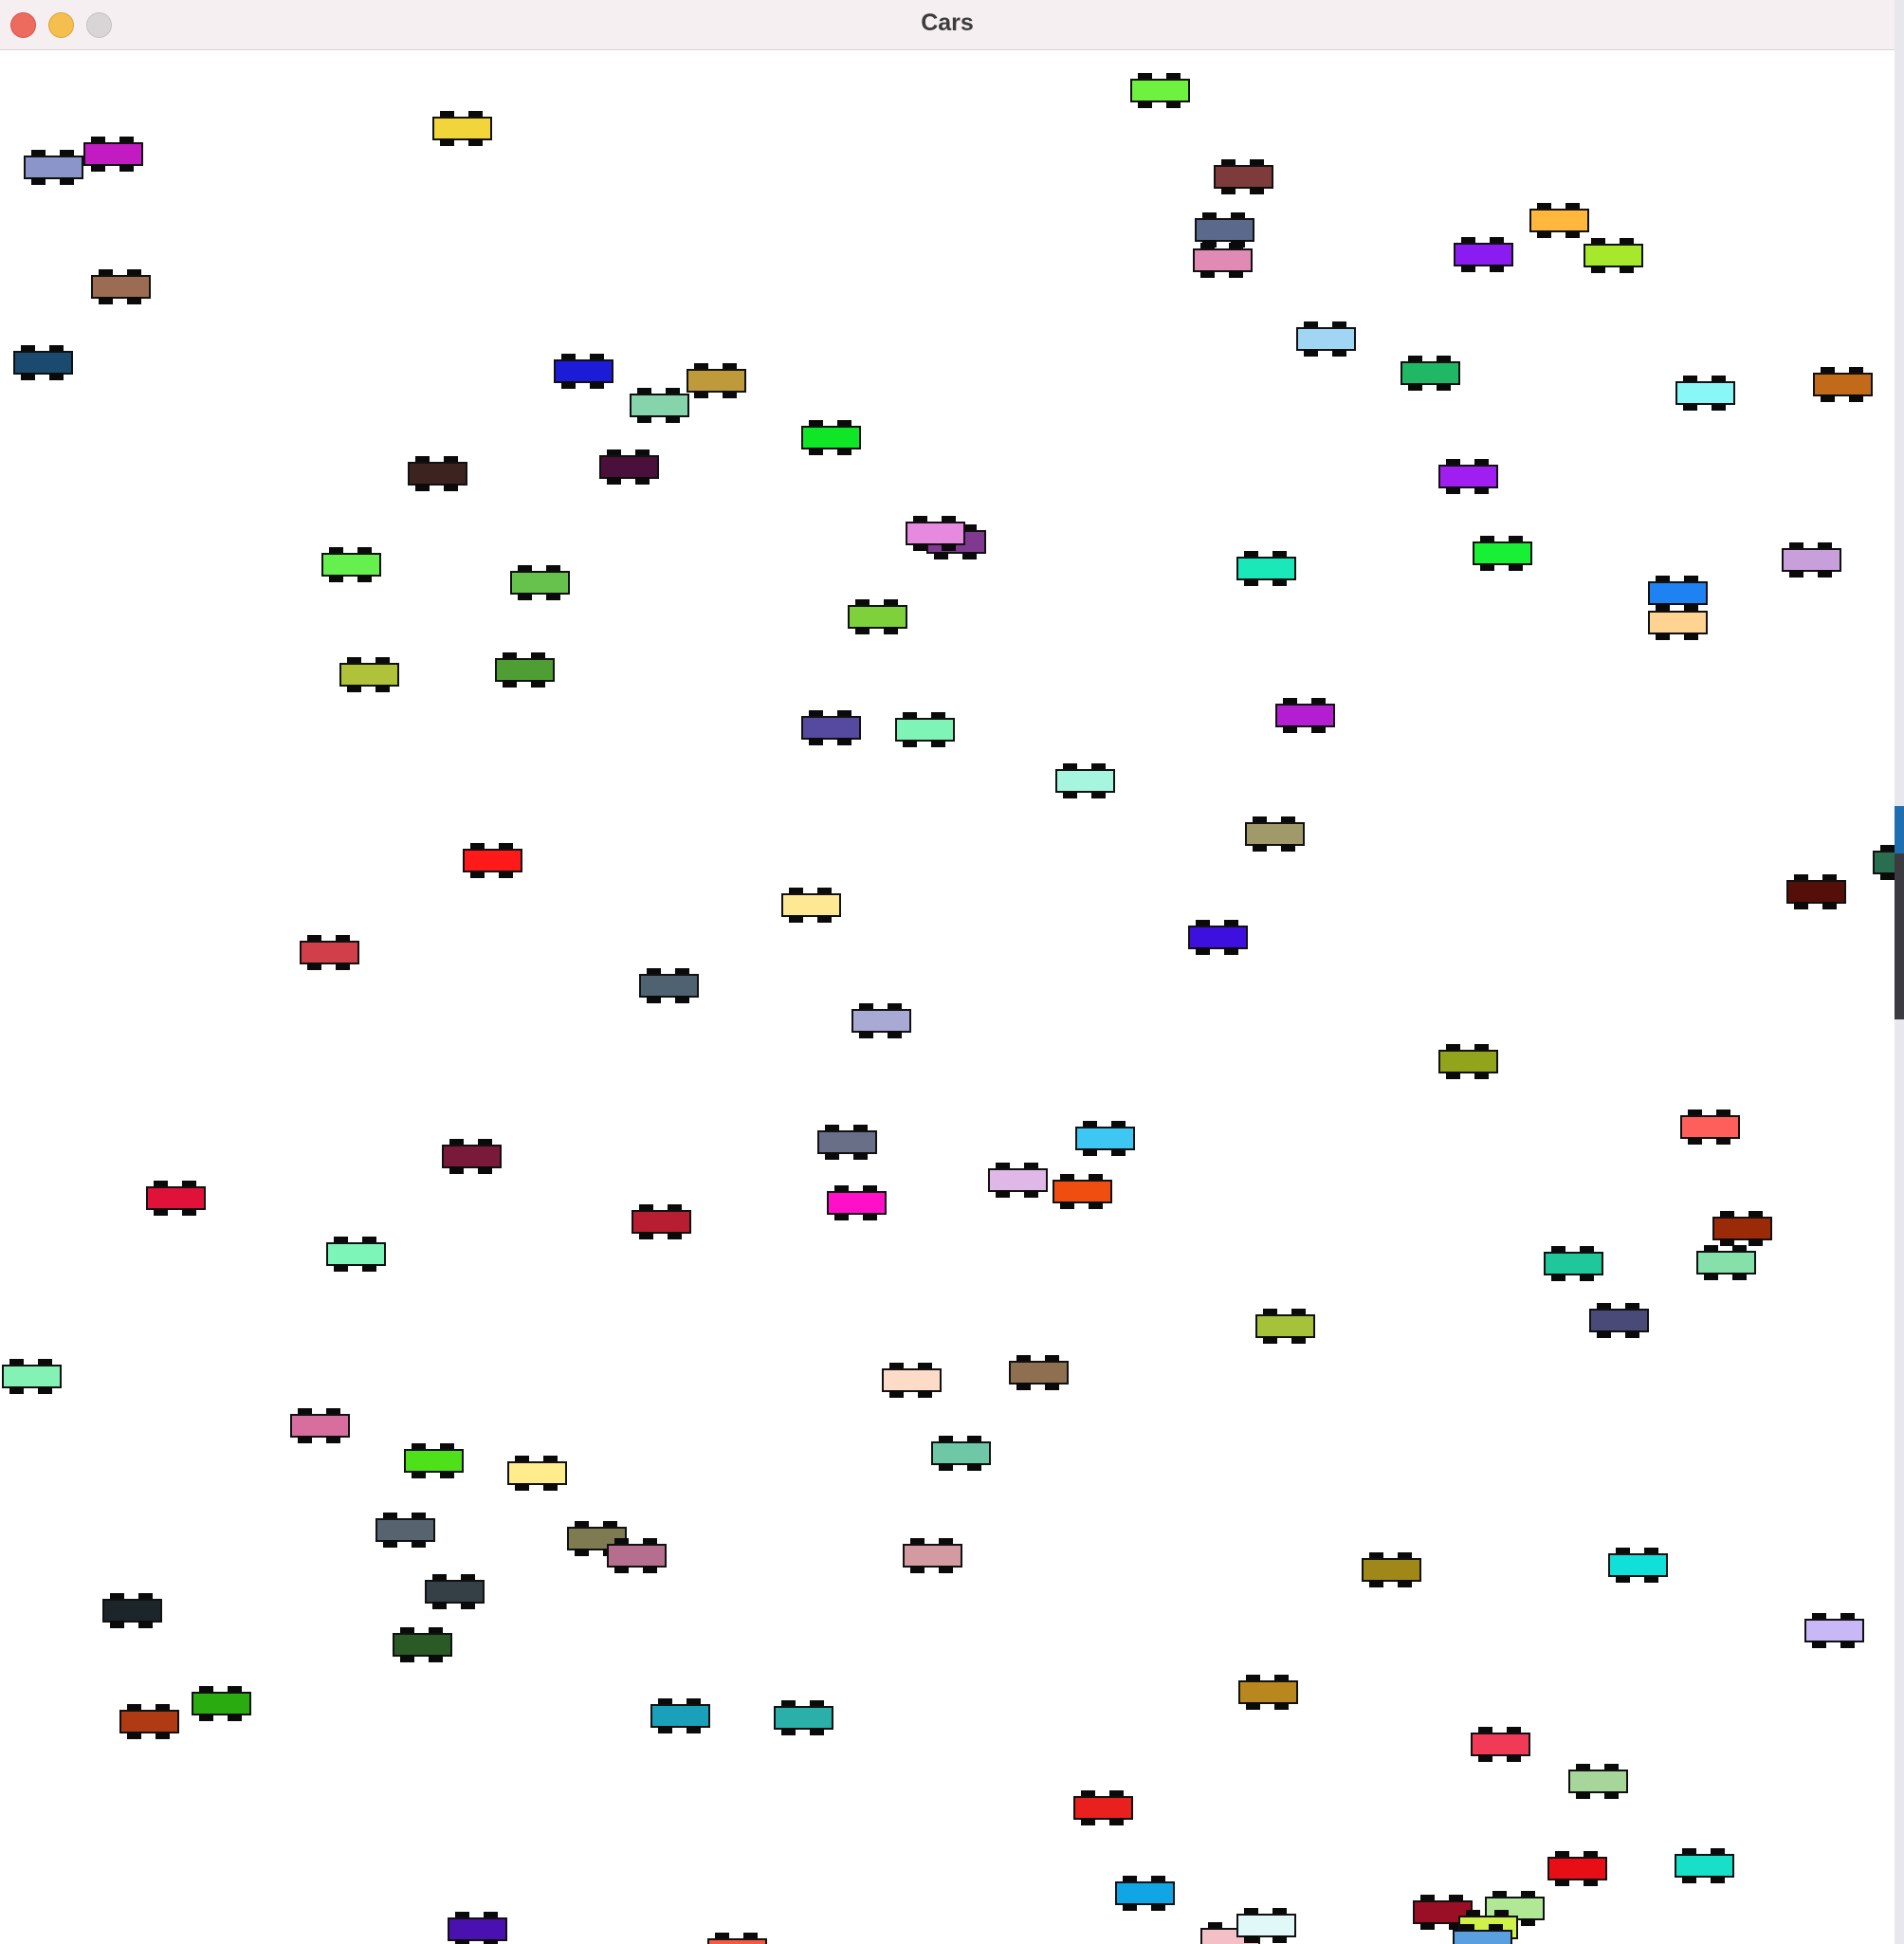  I want to click on title-bar: Cars, so click(948, 25).